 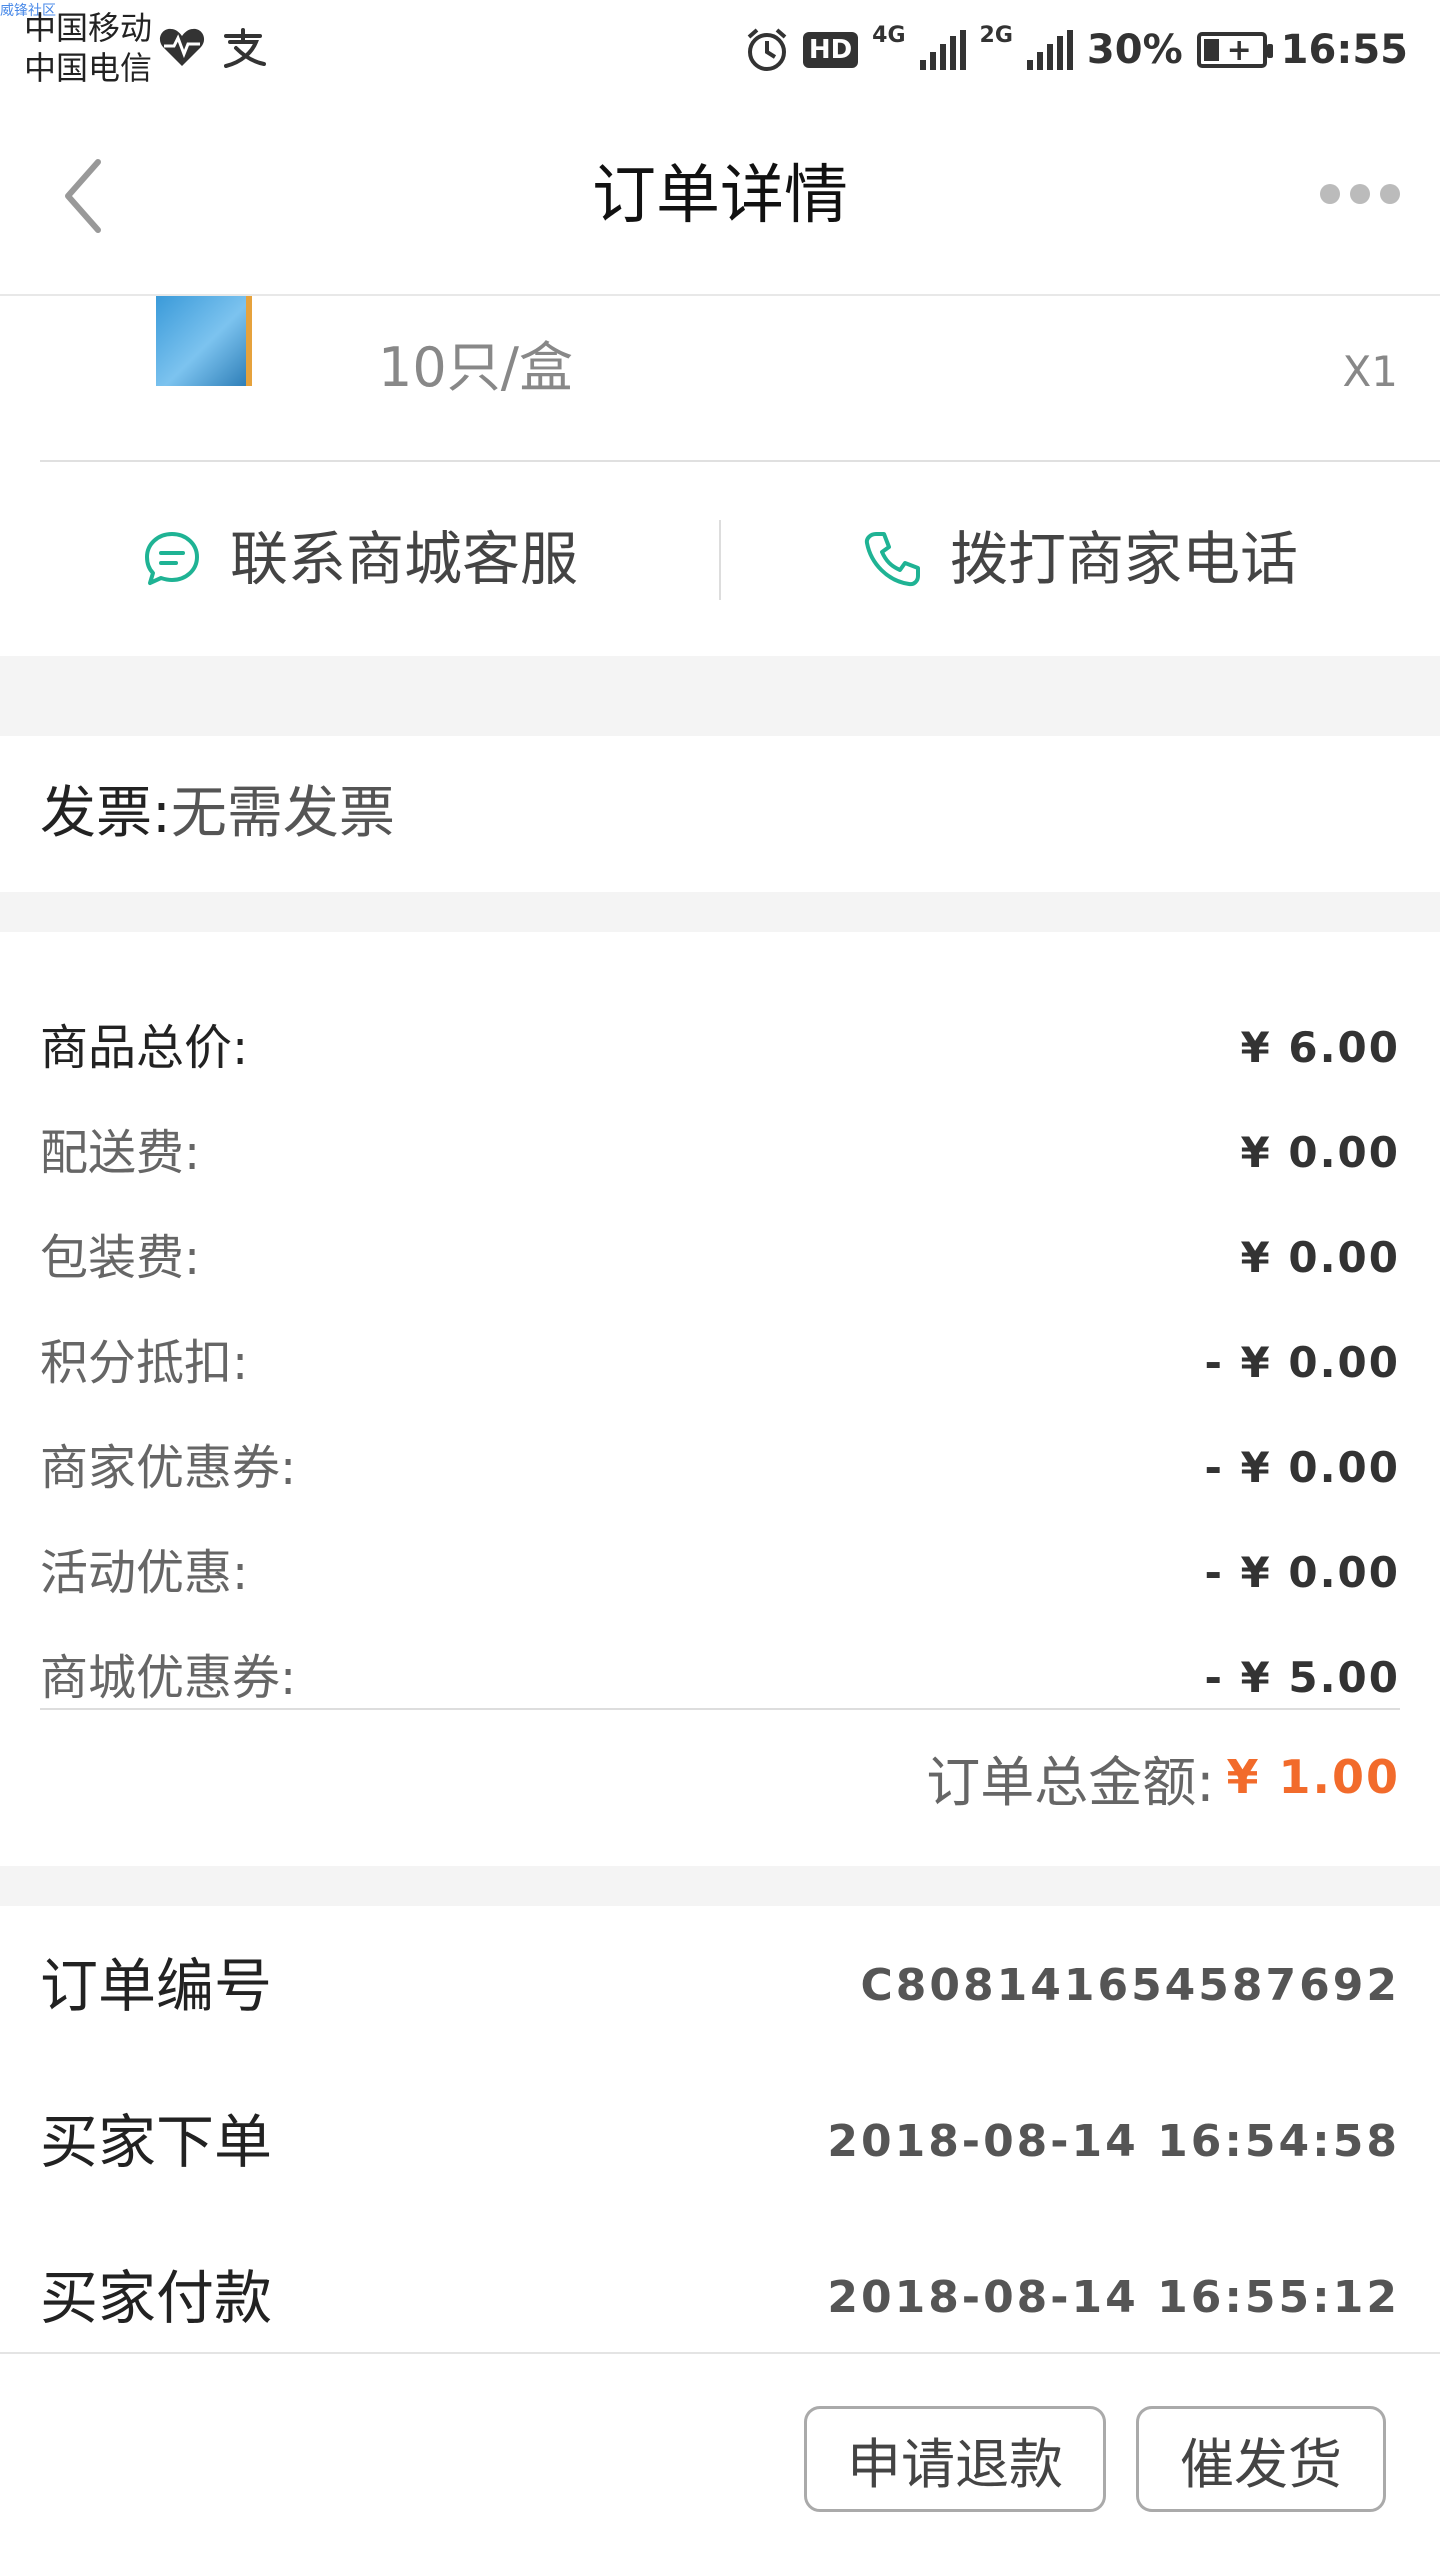 I want to click on product-row: 10只/盒 X1, so click(x=720, y=378).